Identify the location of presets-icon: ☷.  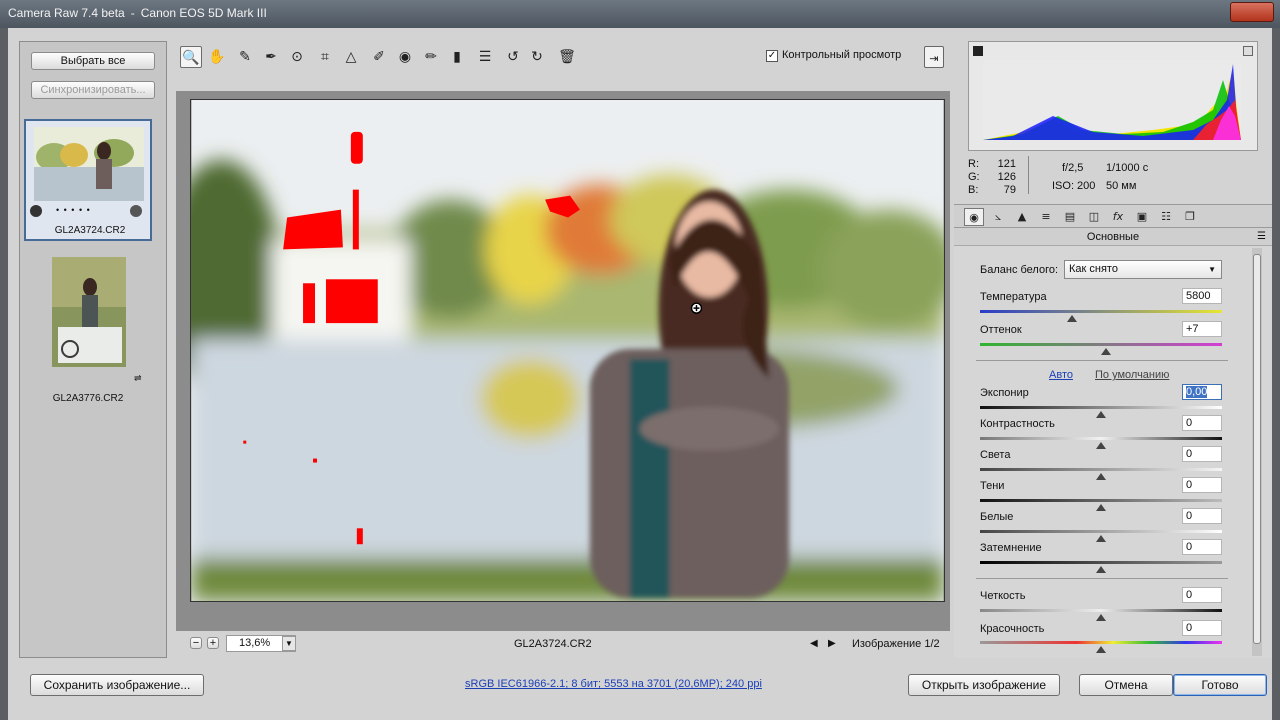
(1166, 216).